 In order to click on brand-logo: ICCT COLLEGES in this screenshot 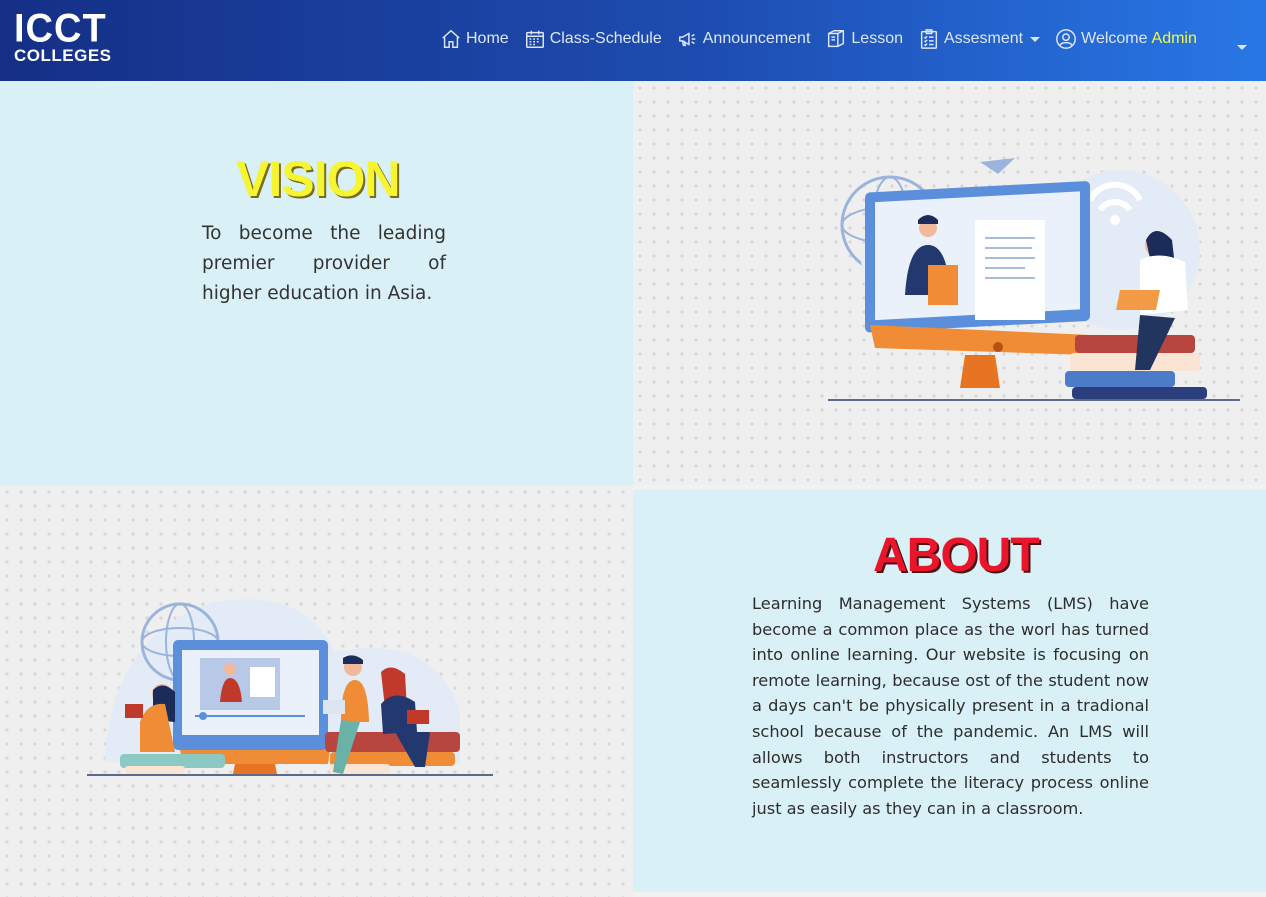, I will do `click(63, 35)`.